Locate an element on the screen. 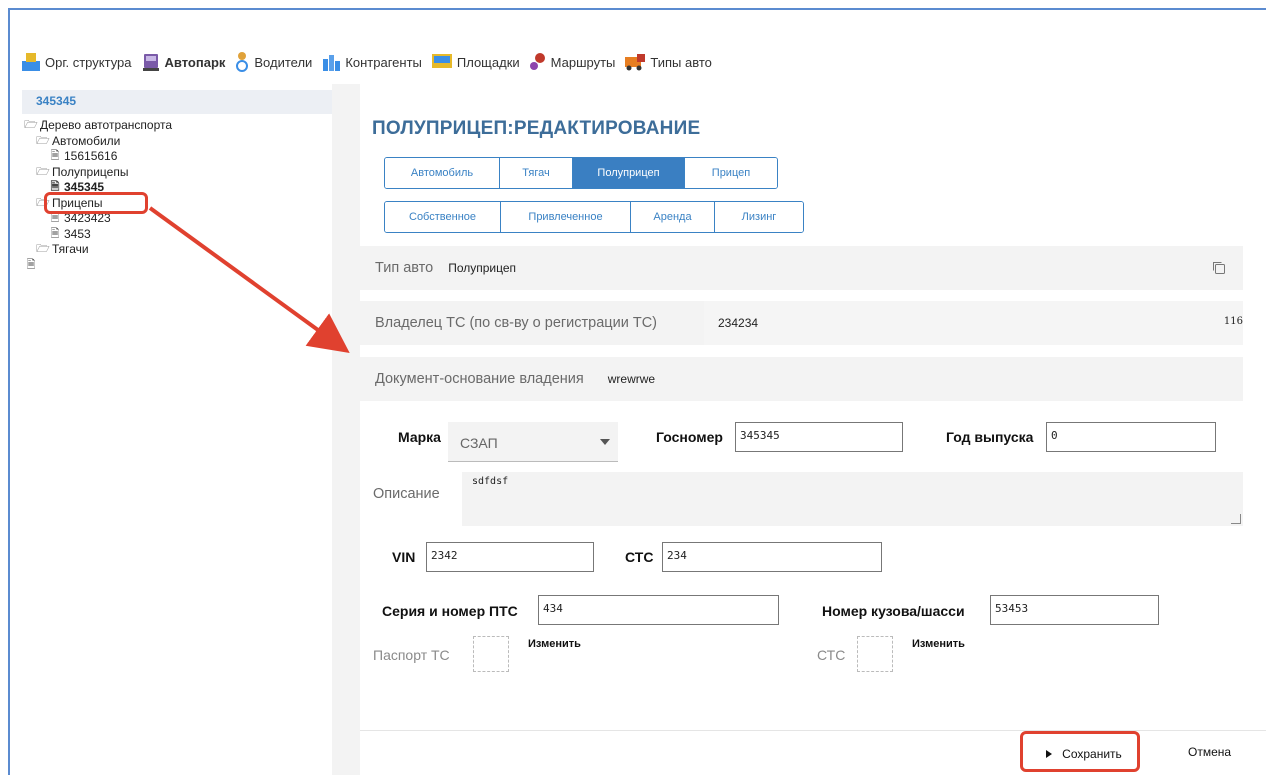 This screenshot has height=775, width=1266. ownership-tabs: Собственное Привлеченное Аренда Лизинг is located at coordinates (594, 217).